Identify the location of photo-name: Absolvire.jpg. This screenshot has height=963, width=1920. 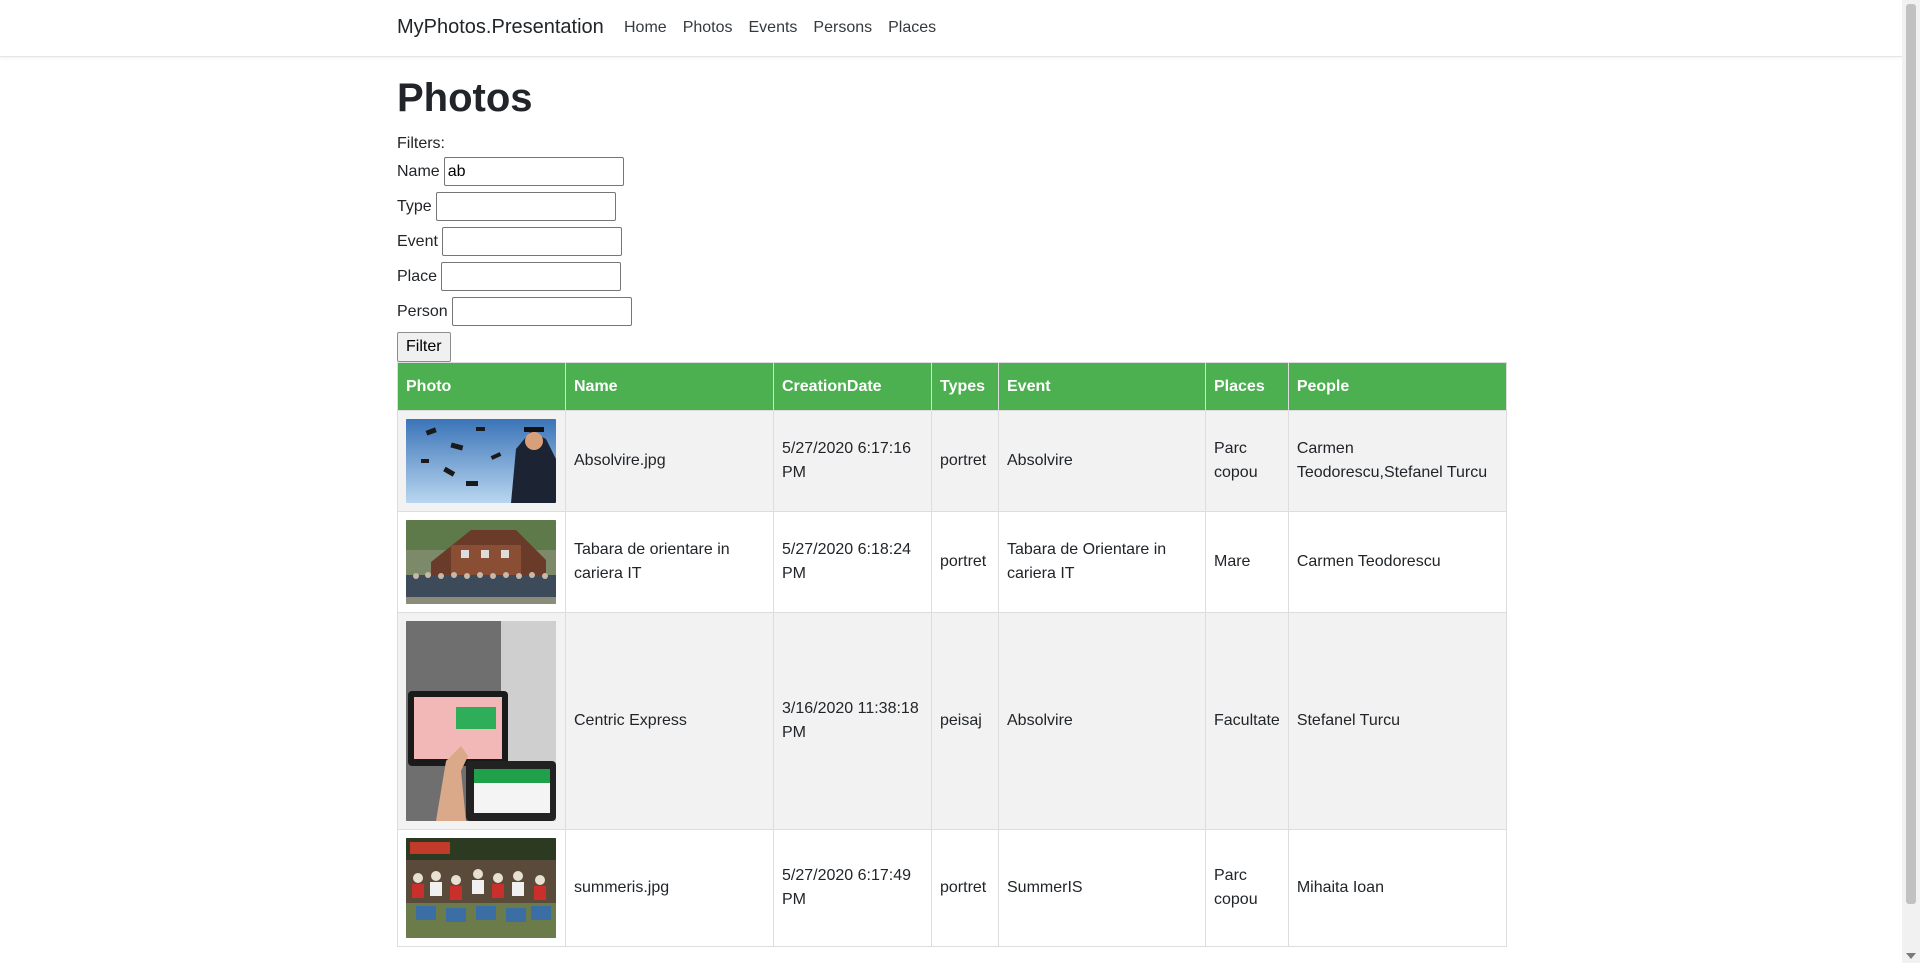
(669, 461).